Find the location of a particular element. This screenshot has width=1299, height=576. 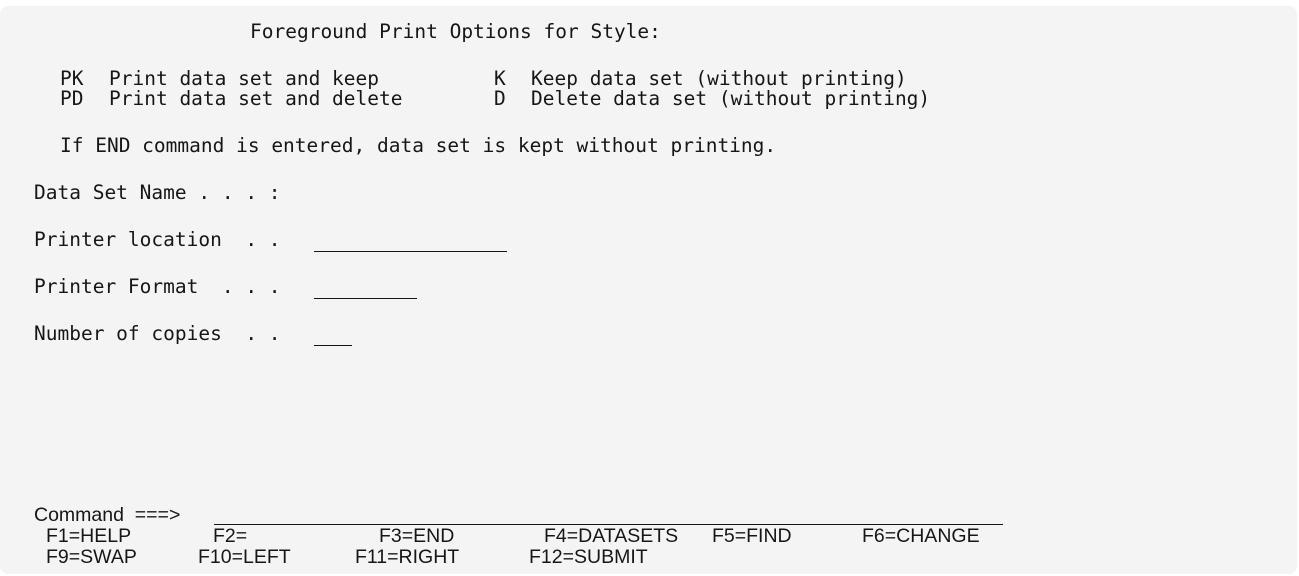

f4-datasets-key: F4=DATASETS is located at coordinates (611, 536).